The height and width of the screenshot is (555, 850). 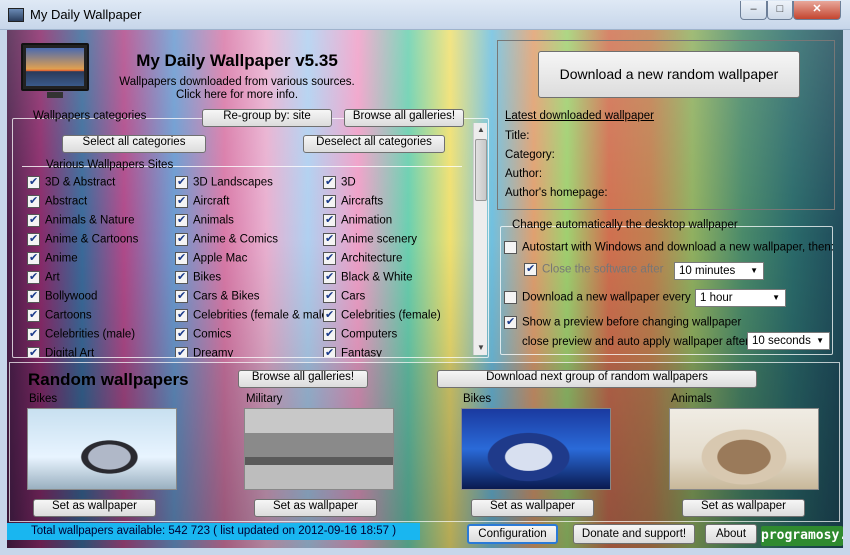 What do you see at coordinates (480, 239) in the screenshot?
I see `category-scrollbar: ▲ ▼` at bounding box center [480, 239].